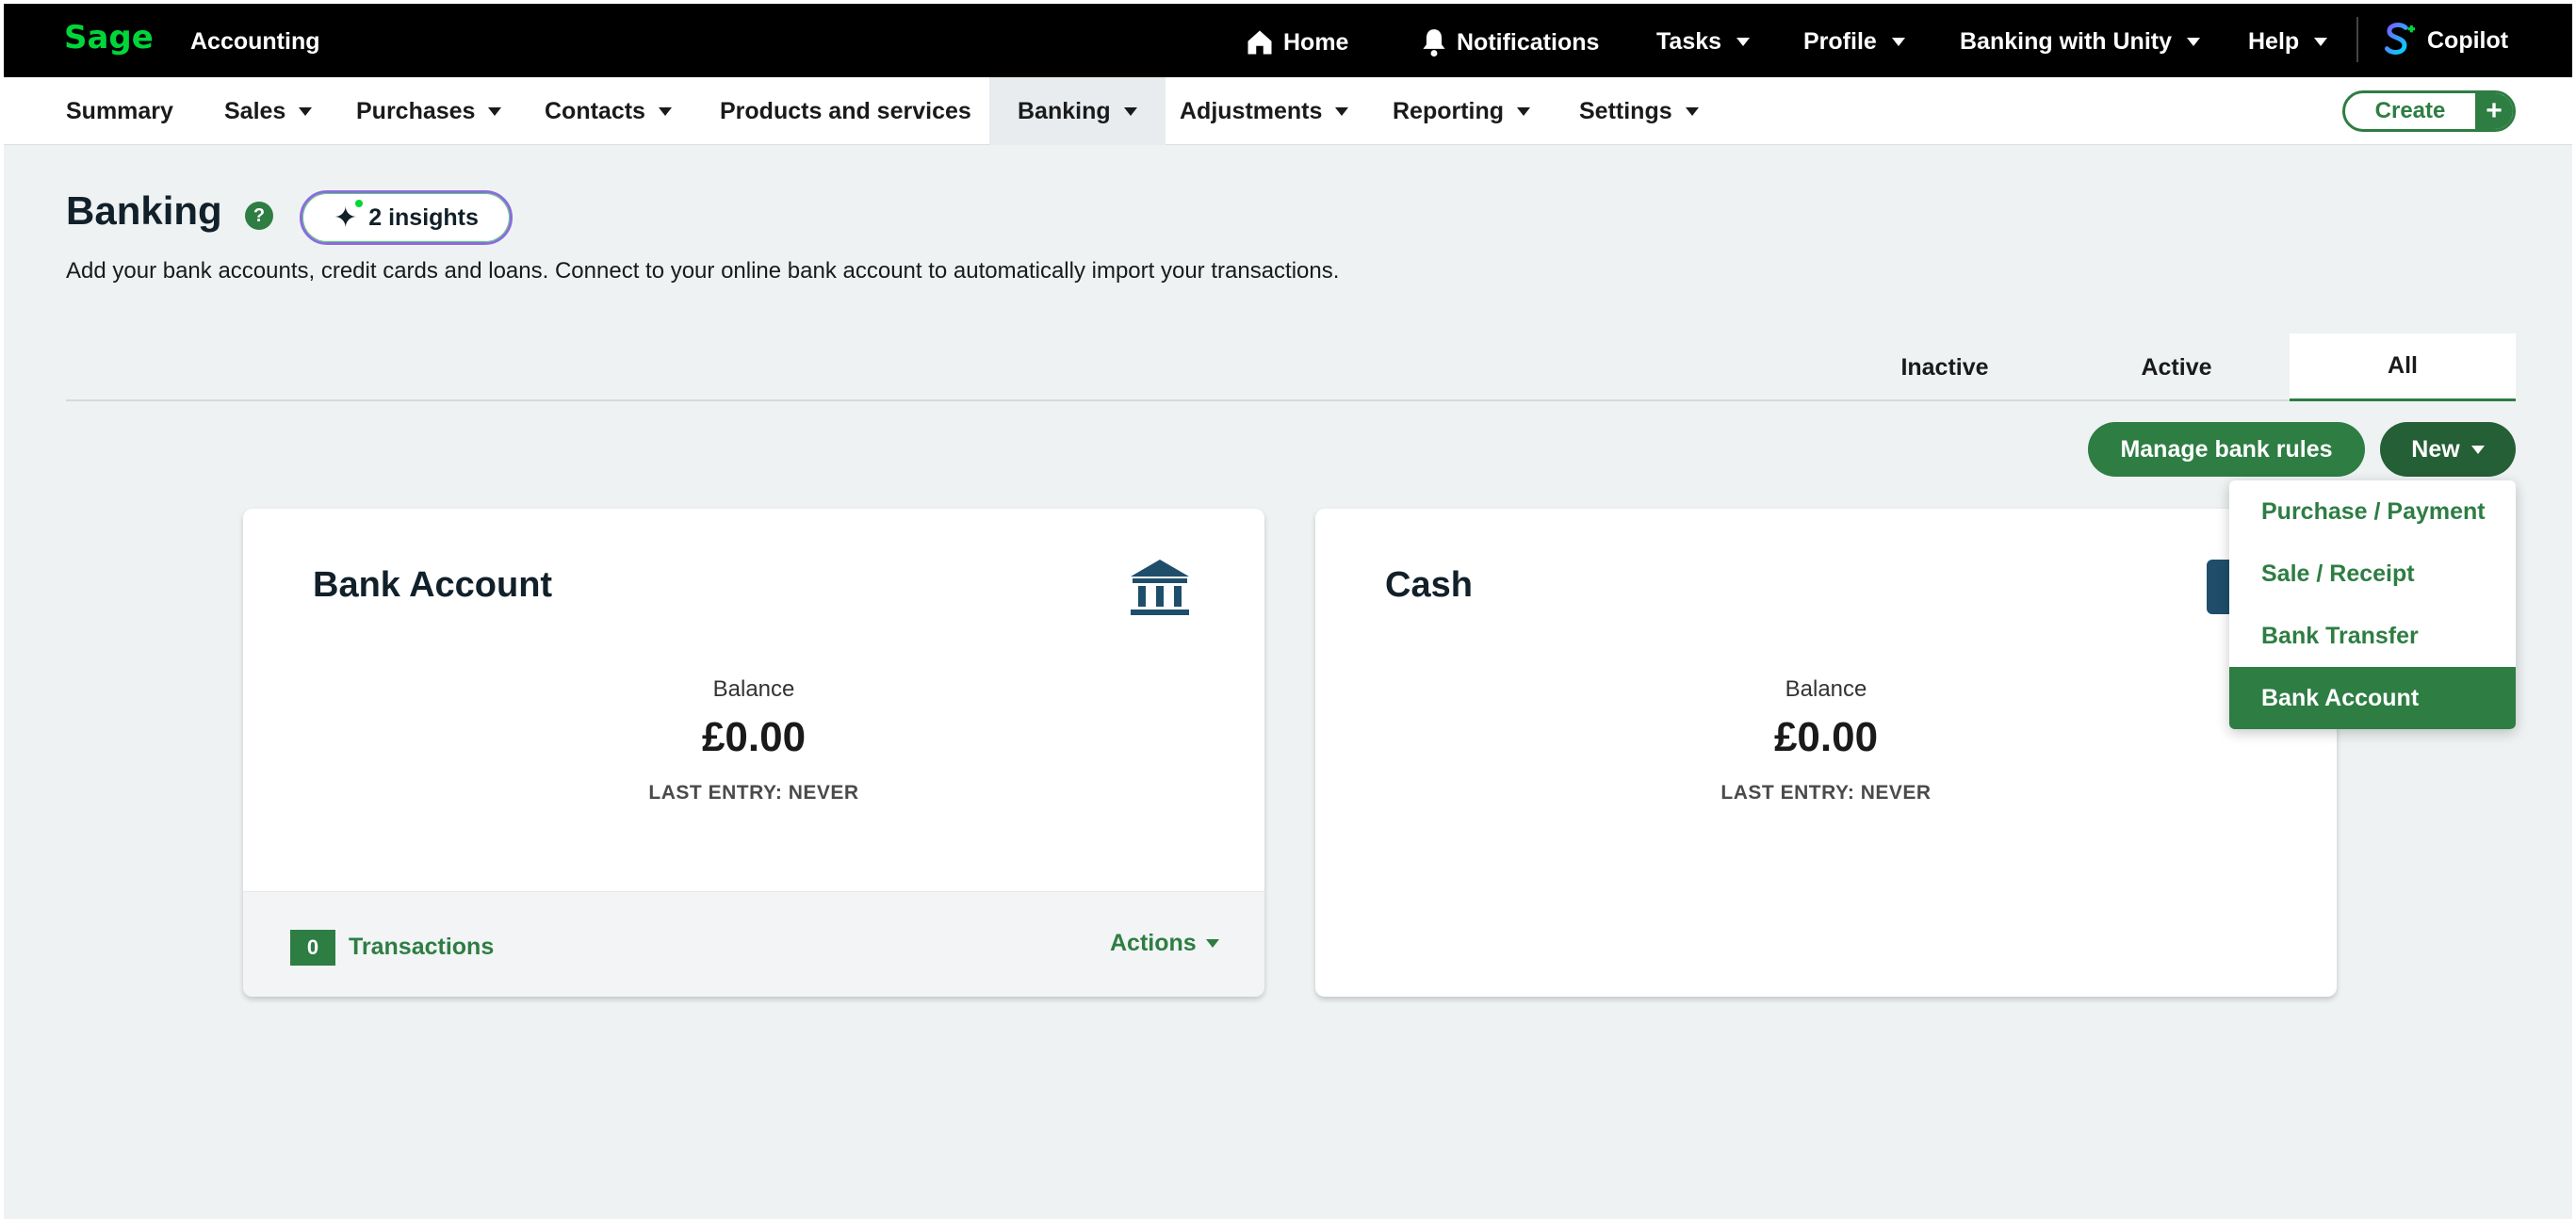 The image size is (2576, 1219). I want to click on divider, so click(2357, 39).